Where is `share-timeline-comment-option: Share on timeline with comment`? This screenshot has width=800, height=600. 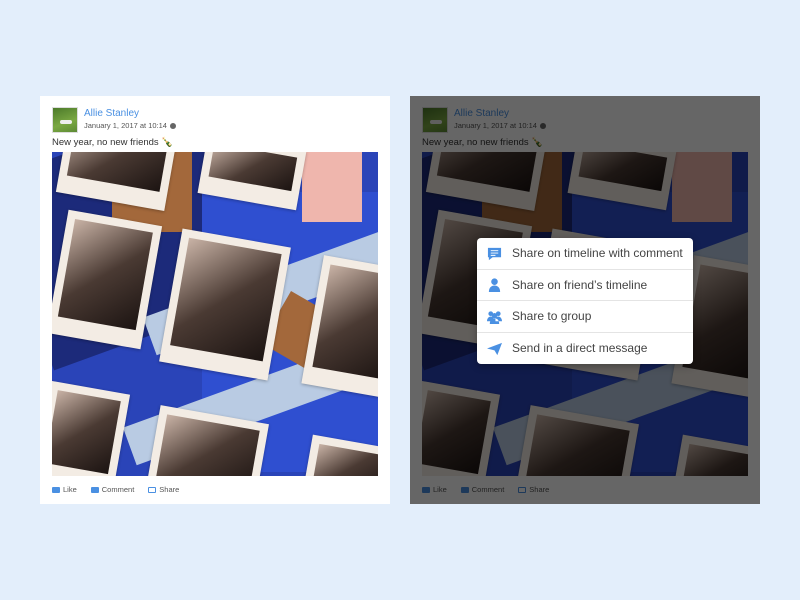 share-timeline-comment-option: Share on timeline with comment is located at coordinates (585, 254).